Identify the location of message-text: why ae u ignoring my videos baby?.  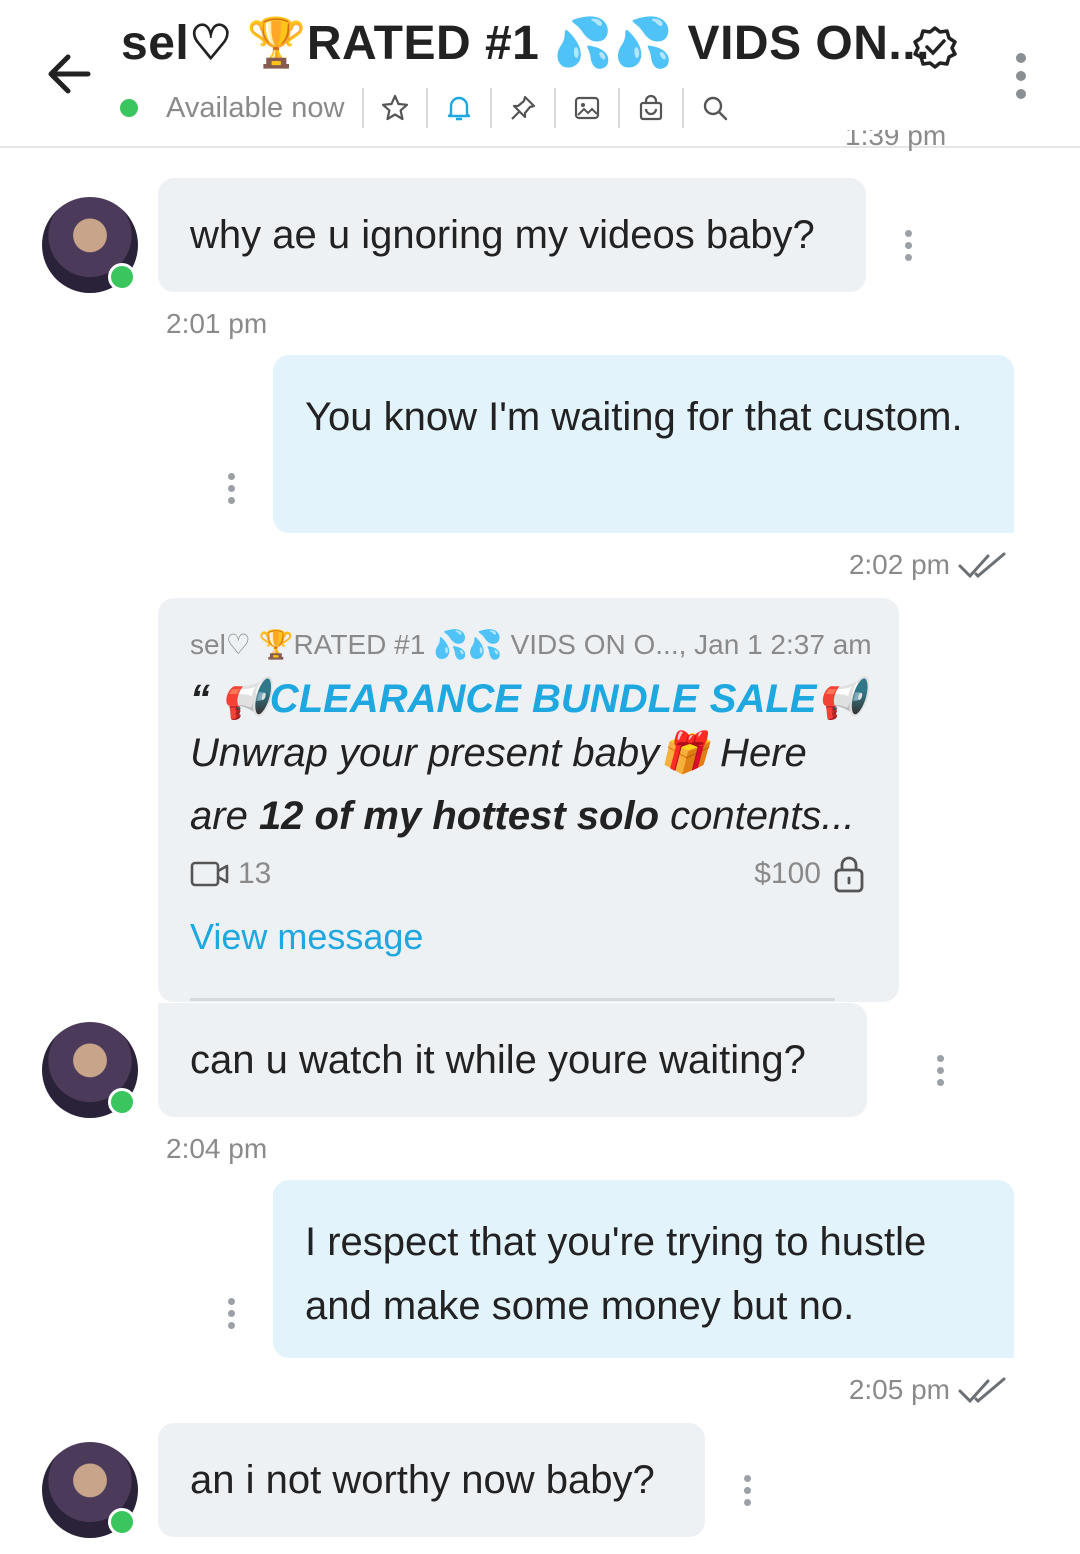
(502, 234).